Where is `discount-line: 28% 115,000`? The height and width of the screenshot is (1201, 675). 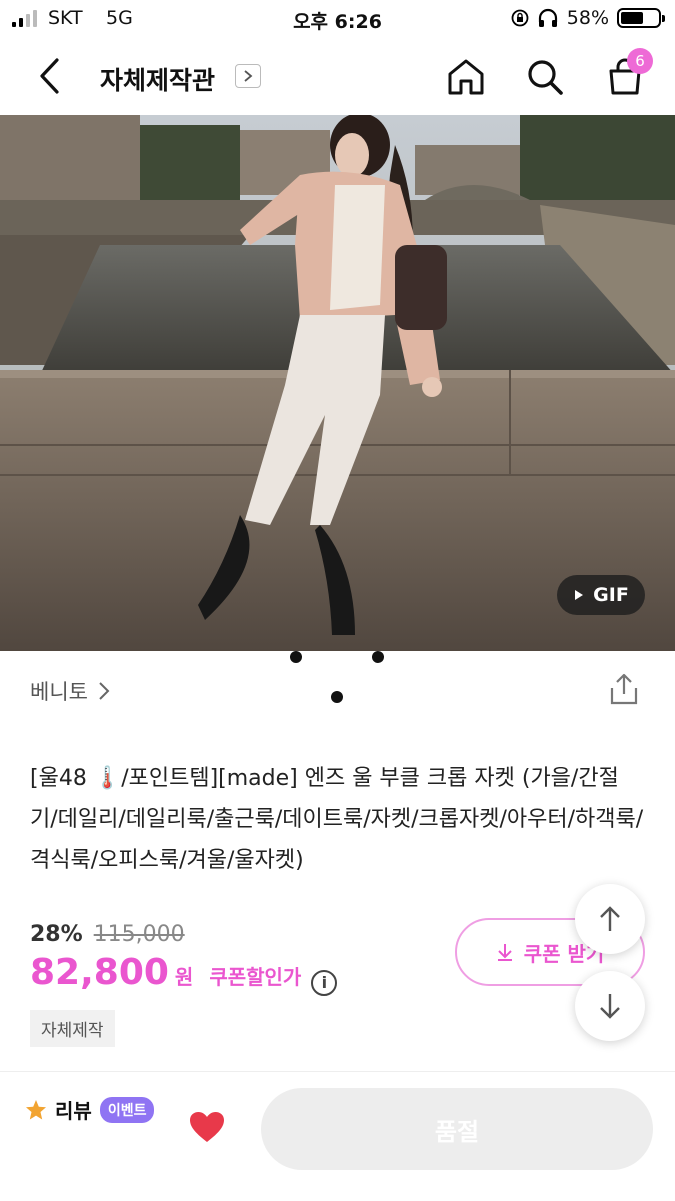
discount-line: 28% 115,000 is located at coordinates (107, 934).